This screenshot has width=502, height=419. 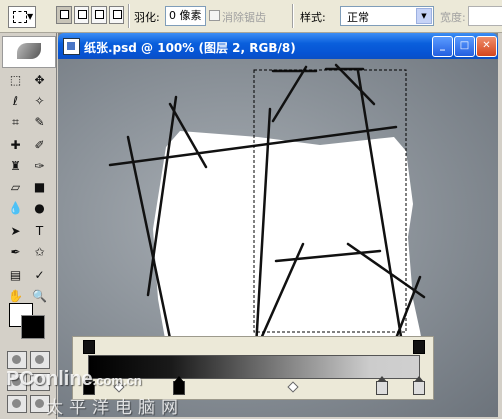 What do you see at coordinates (185, 16) in the screenshot?
I see `feather-input: 0 像素` at bounding box center [185, 16].